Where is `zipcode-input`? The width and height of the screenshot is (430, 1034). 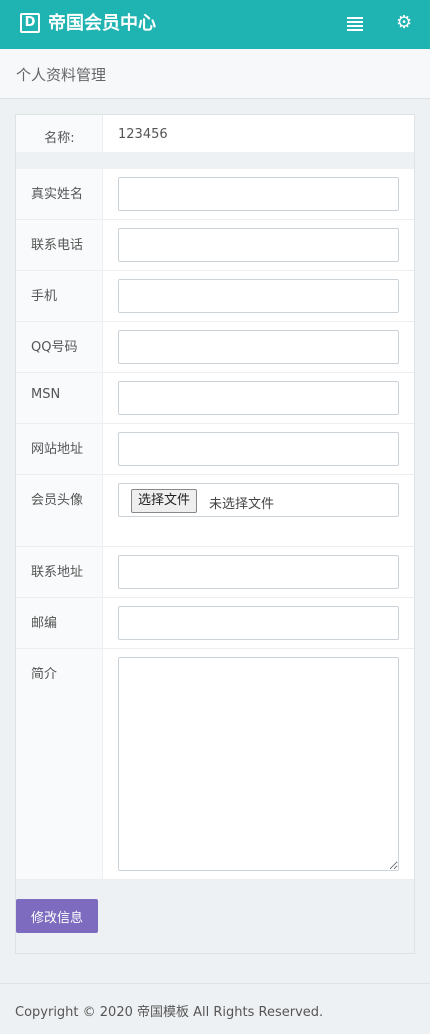
zipcode-input is located at coordinates (258, 623).